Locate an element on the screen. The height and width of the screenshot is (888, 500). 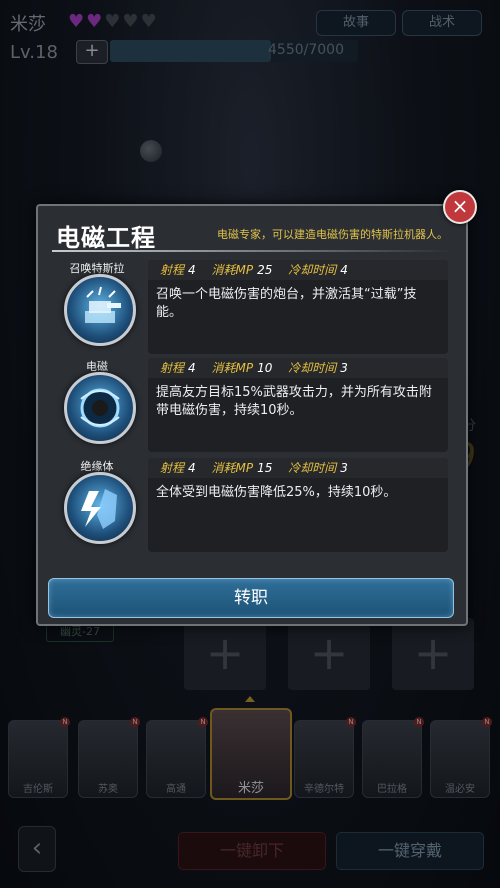
mp-value: 25 is located at coordinates (265, 270).